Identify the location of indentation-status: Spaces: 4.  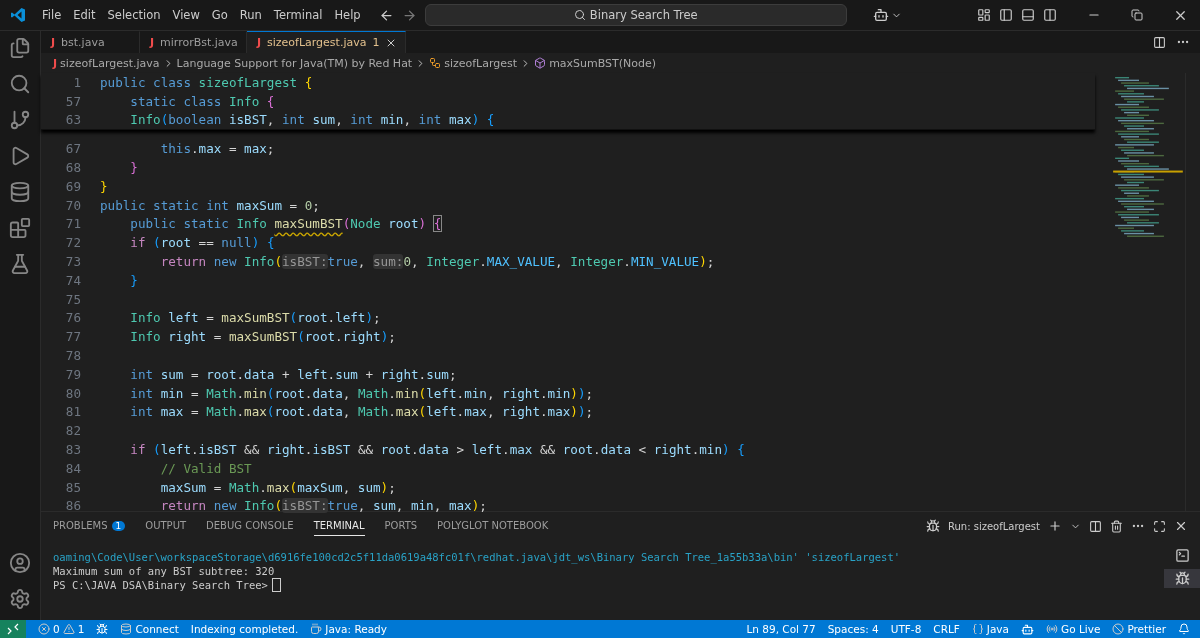
(853, 629).